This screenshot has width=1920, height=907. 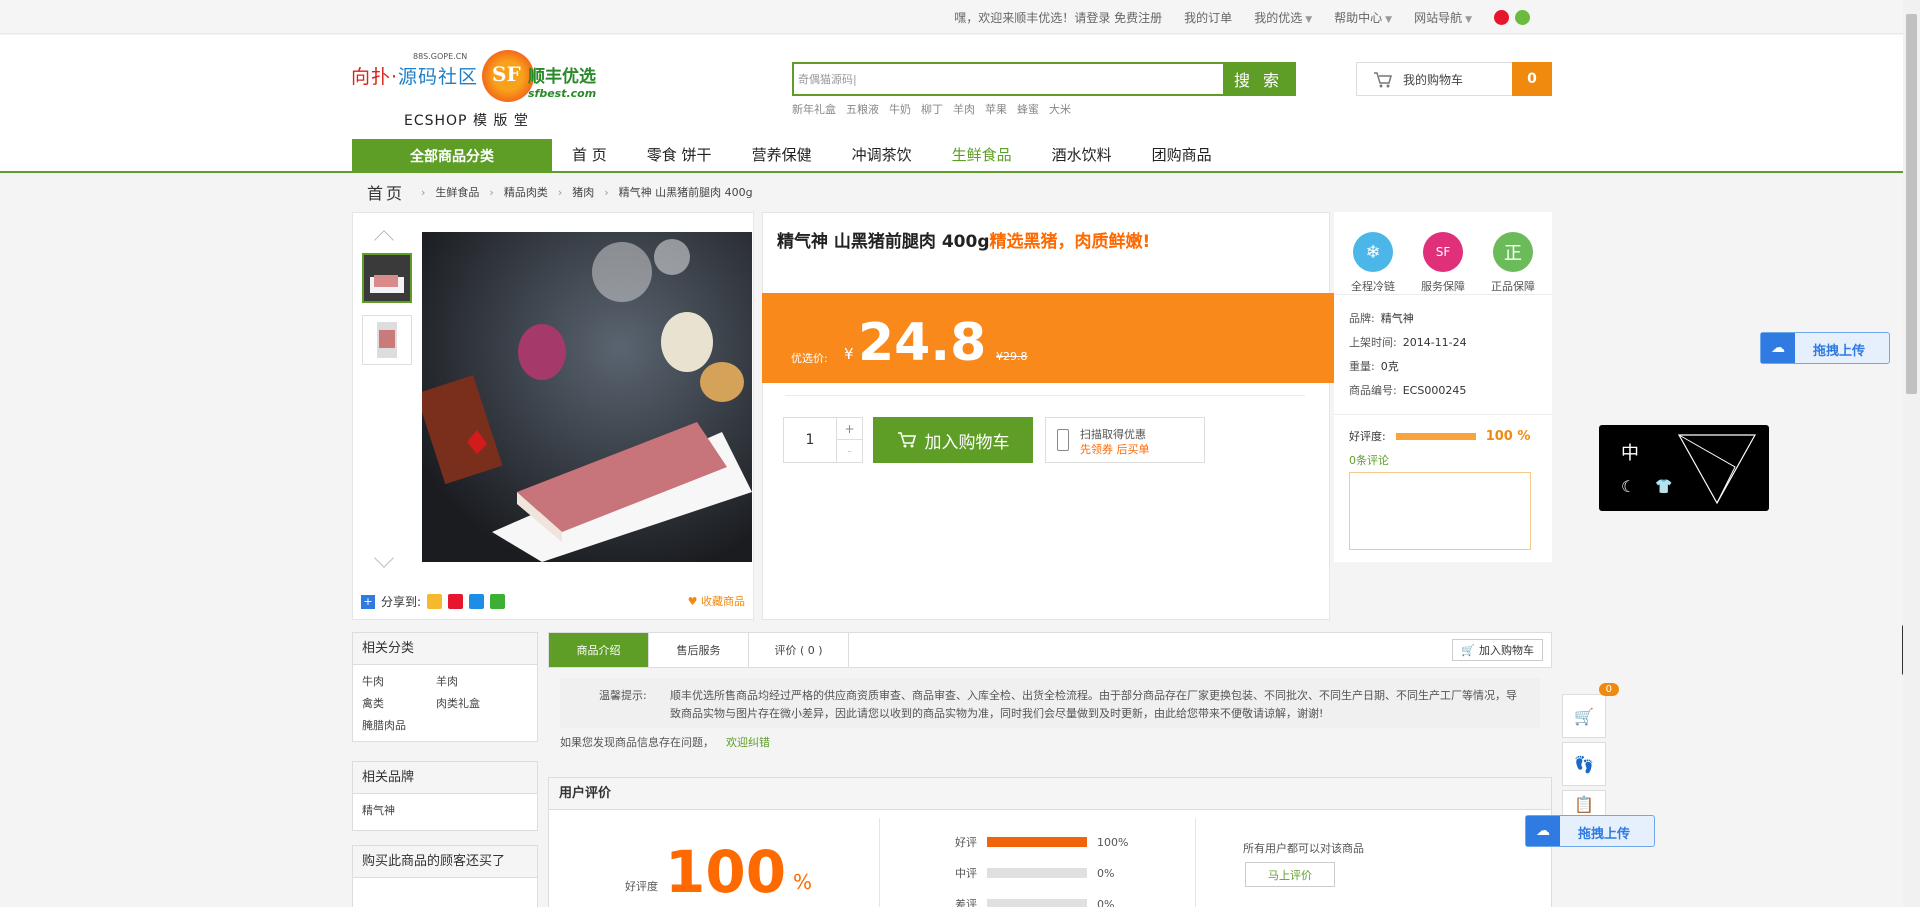 What do you see at coordinates (1684, 468) in the screenshot?
I see `theme-widget: 中 ☾ 👕` at bounding box center [1684, 468].